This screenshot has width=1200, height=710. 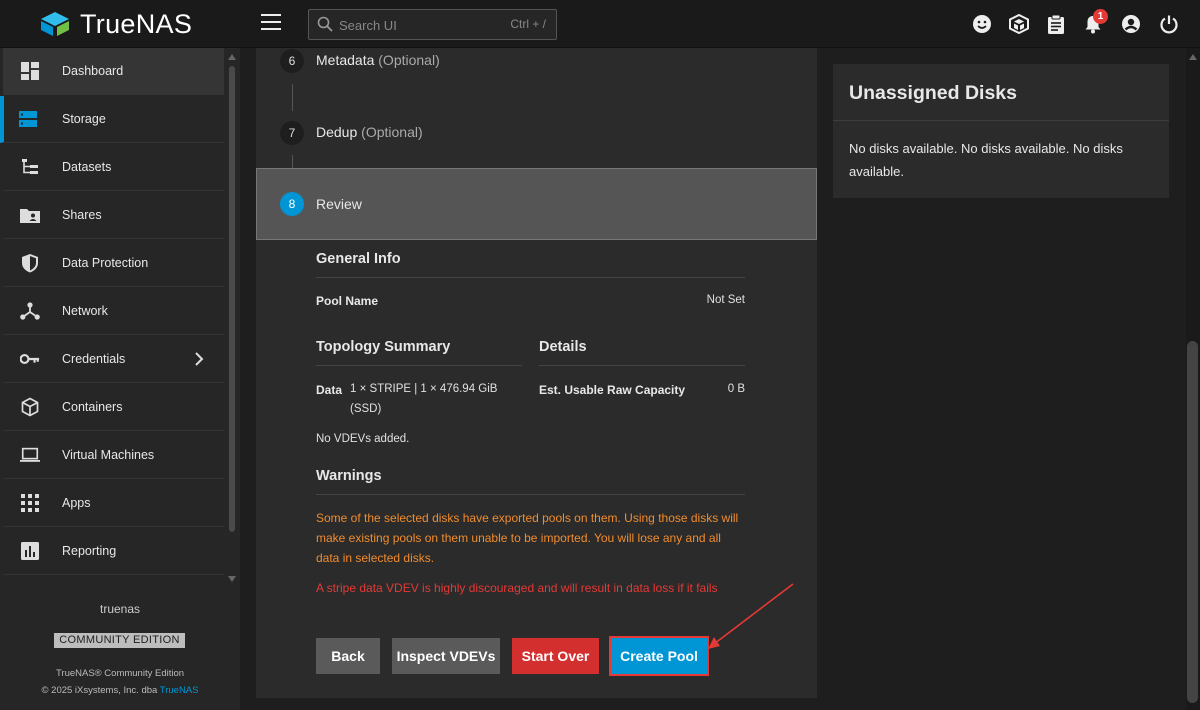 I want to click on sidebar-item-credentials: Credentials, so click(x=113, y=359).